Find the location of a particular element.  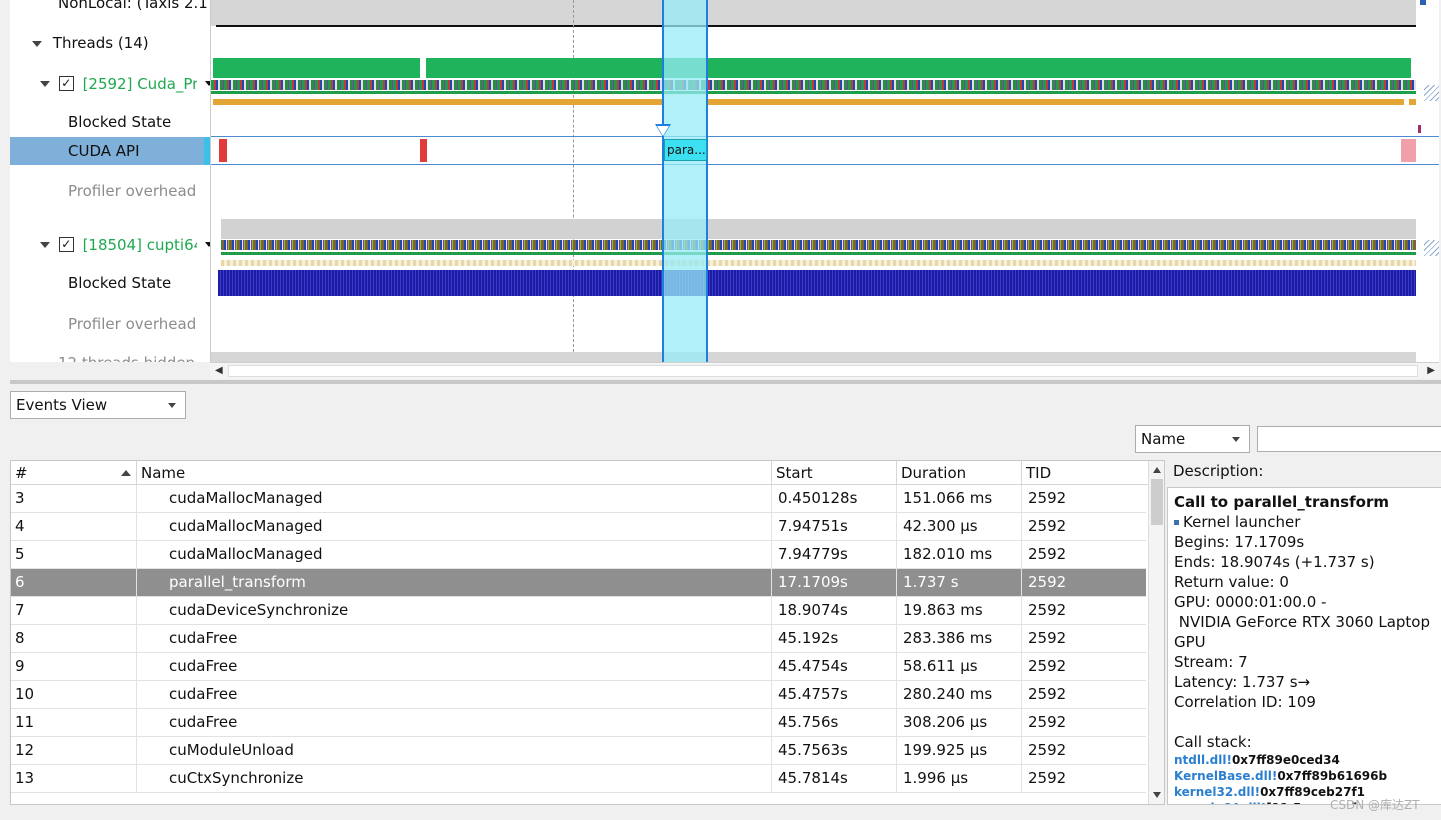

frame-module: nvcuda64.dll! is located at coordinates (1220, 802).